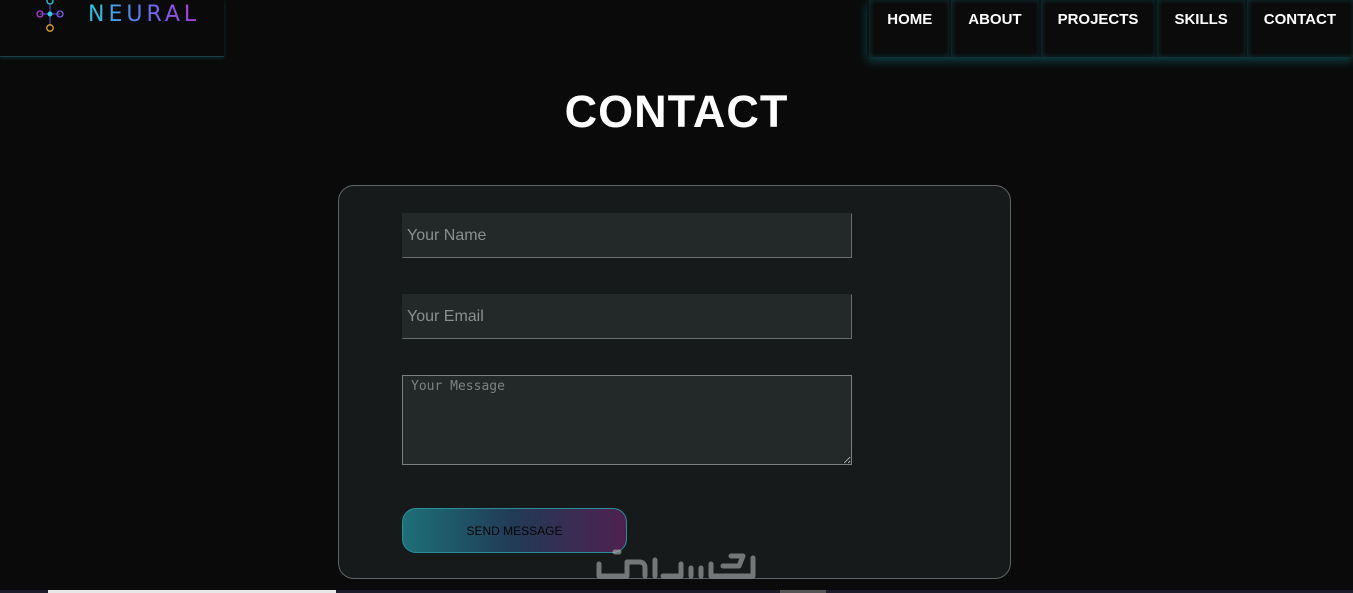  Describe the element at coordinates (1199, 28) in the screenshot. I see `nav-item-skills: SKILLS` at that location.